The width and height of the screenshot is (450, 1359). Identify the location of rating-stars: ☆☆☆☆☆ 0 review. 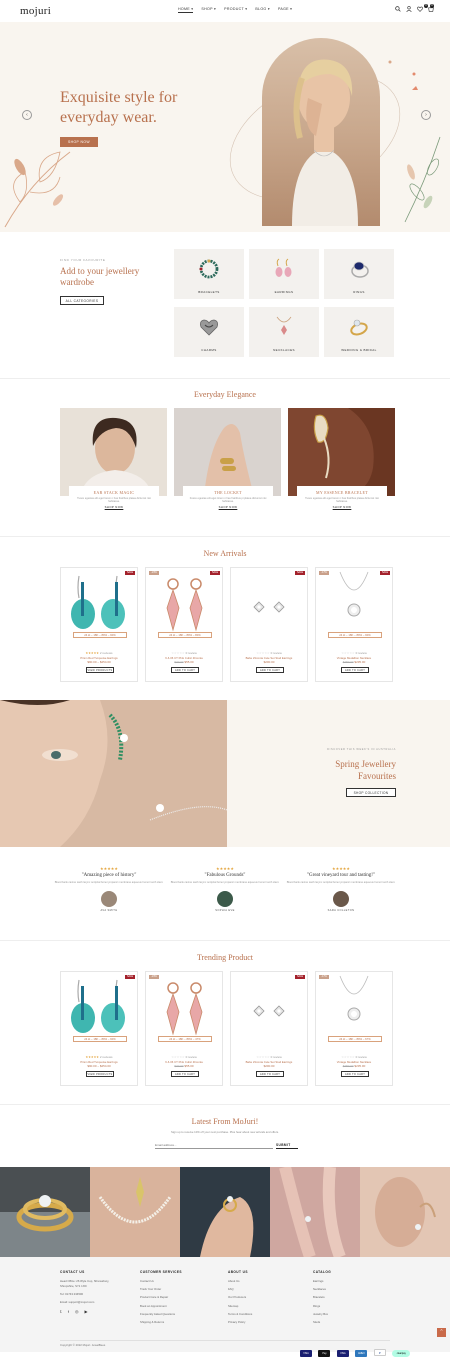
(184, 653).